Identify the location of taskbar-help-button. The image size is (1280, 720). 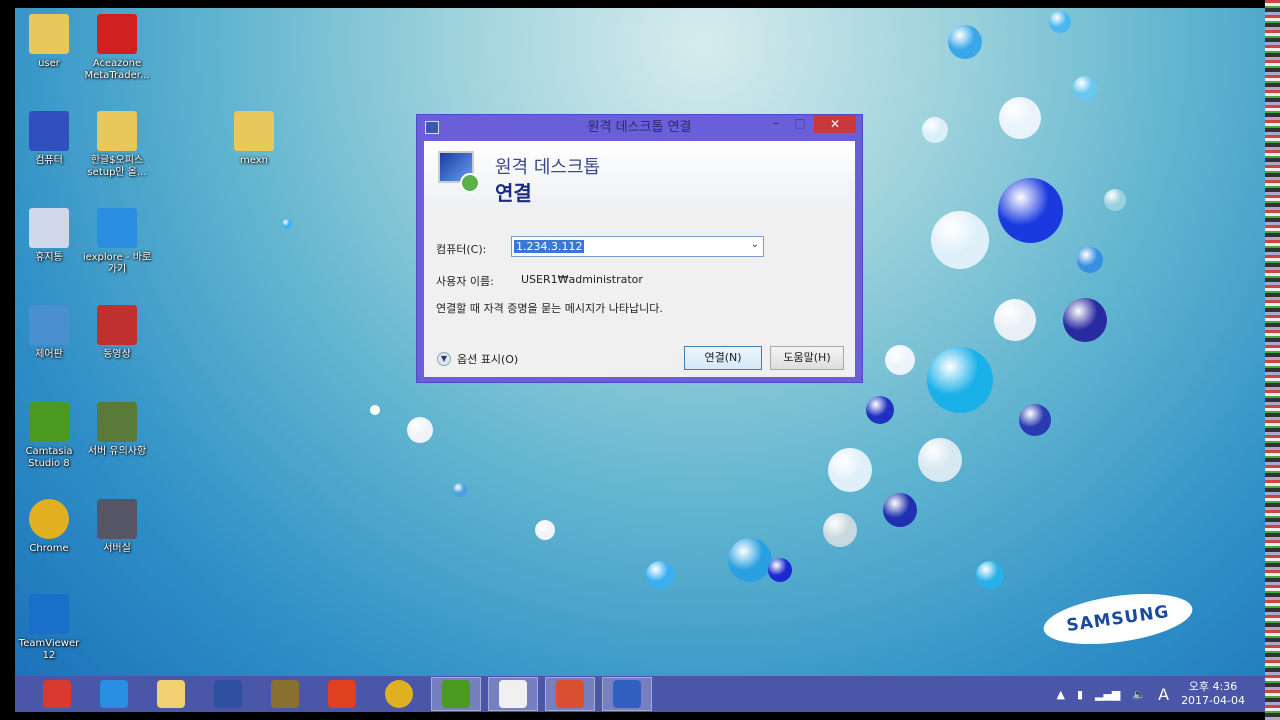
(228, 694).